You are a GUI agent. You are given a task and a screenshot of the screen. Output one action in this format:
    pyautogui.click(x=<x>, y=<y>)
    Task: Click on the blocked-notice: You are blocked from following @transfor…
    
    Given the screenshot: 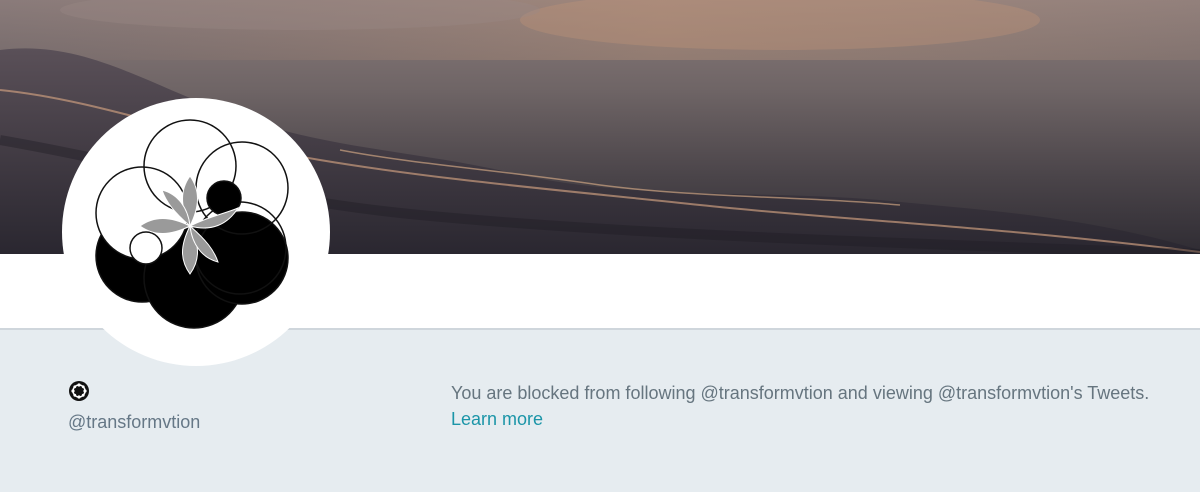 What is the action you would take?
    pyautogui.click(x=821, y=406)
    